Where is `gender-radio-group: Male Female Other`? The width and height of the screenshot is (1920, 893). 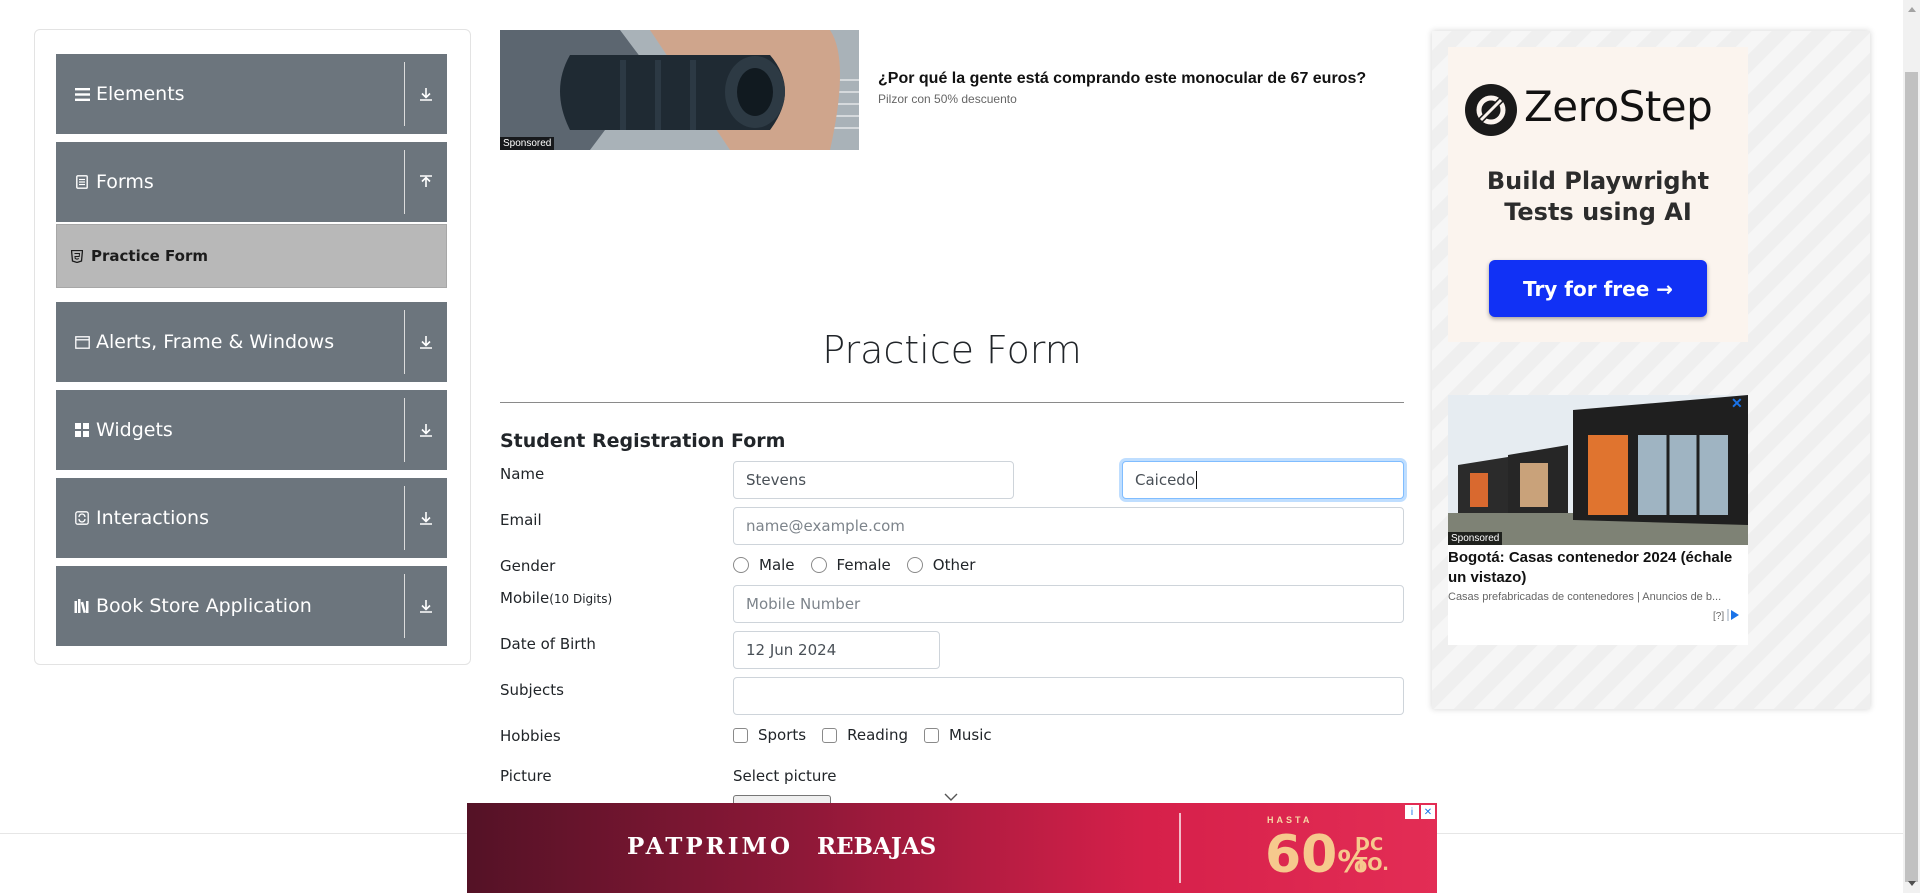
gender-radio-group: Male Female Other is located at coordinates (862, 565).